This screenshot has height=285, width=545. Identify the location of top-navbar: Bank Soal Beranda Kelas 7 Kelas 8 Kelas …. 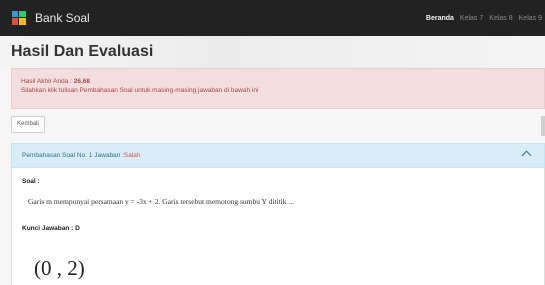
(272, 18).